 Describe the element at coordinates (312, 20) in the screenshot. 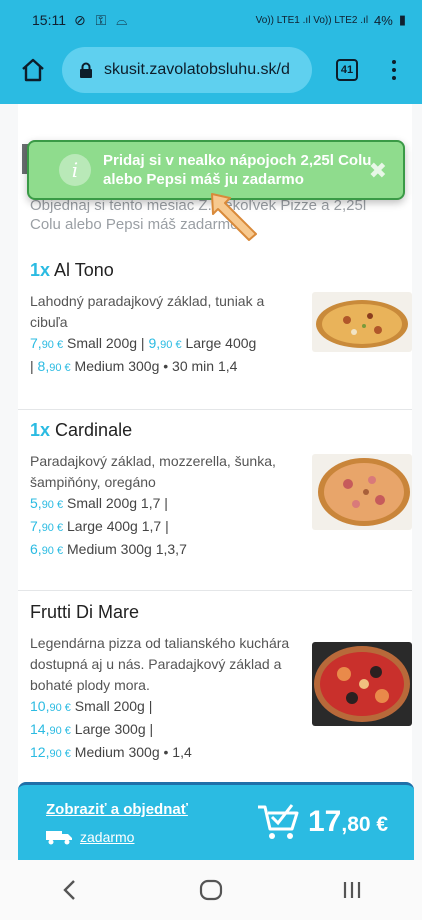

I see `signal-icon: Vo)) LTE1 .ıl Vo)) LTE2 .ıl` at that location.